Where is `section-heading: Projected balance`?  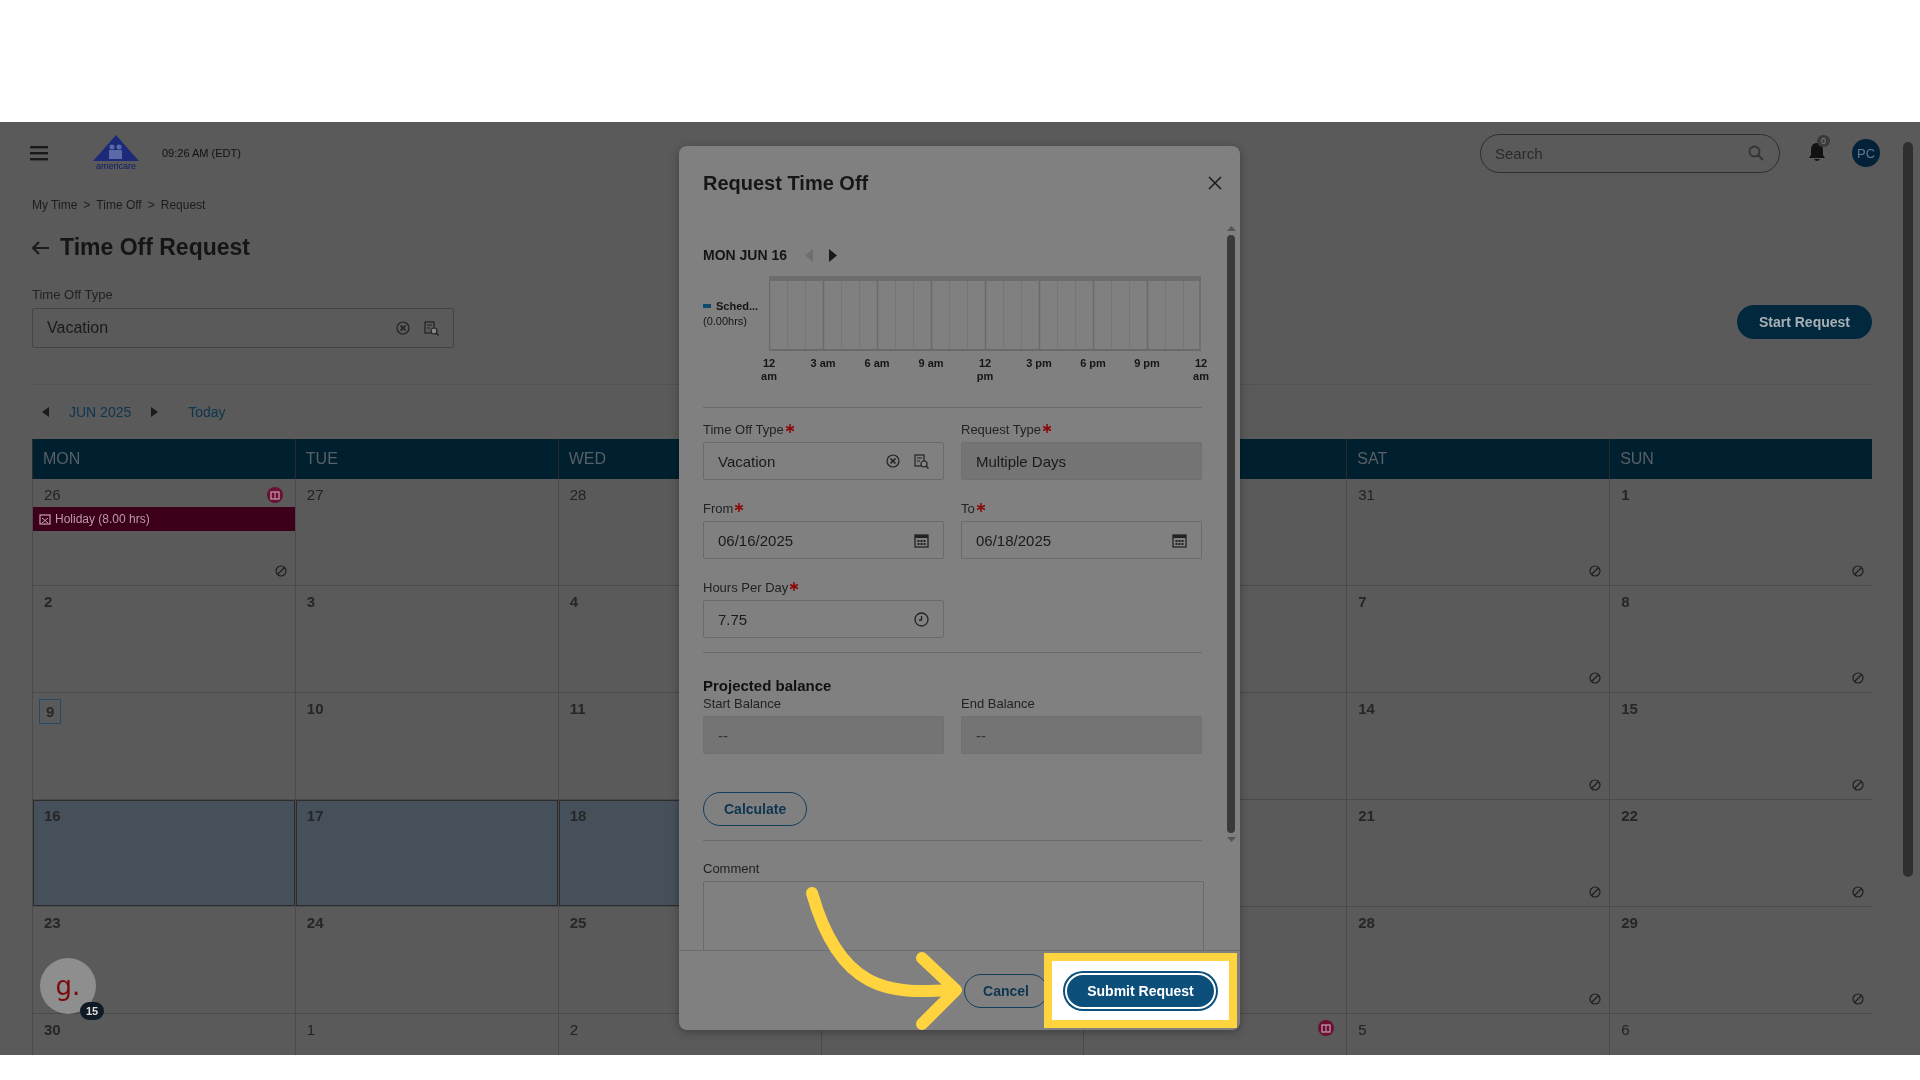 section-heading: Projected balance is located at coordinates (768, 685).